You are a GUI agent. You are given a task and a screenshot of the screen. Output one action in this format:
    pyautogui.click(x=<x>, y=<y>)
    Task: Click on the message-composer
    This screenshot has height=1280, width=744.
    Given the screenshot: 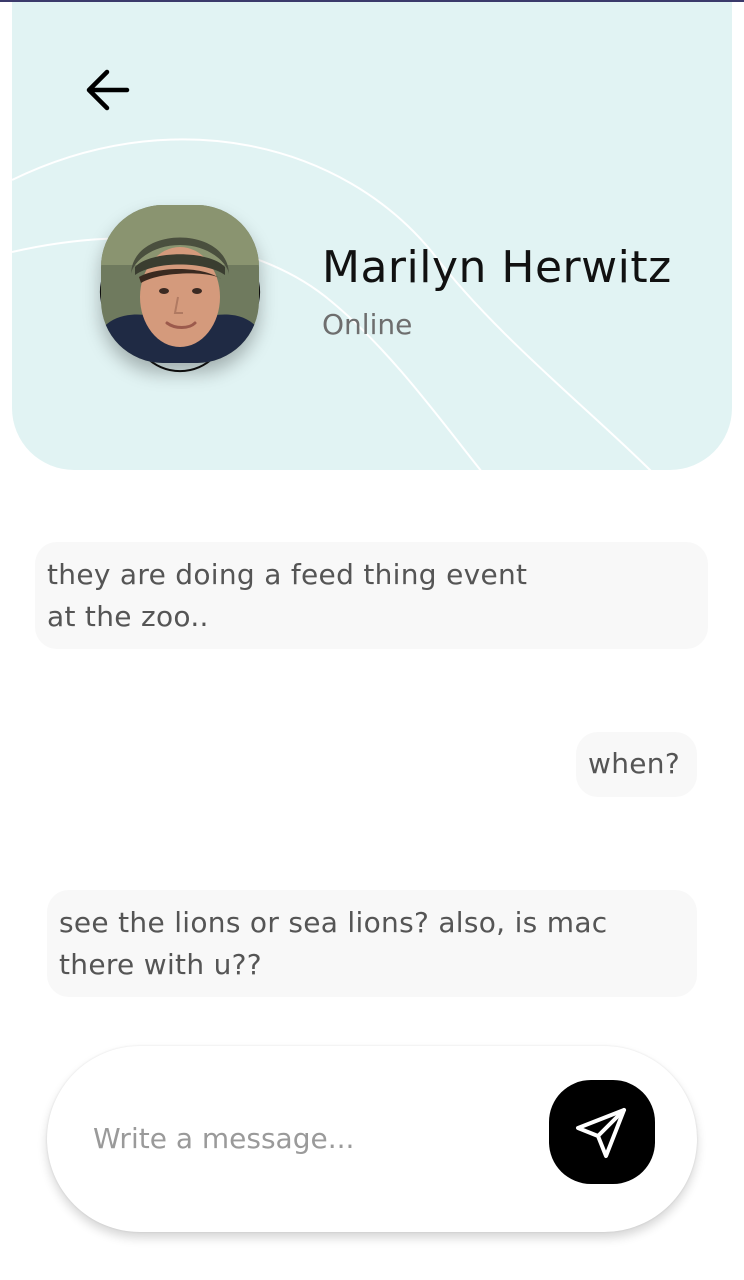 What is the action you would take?
    pyautogui.click(x=372, y=1139)
    